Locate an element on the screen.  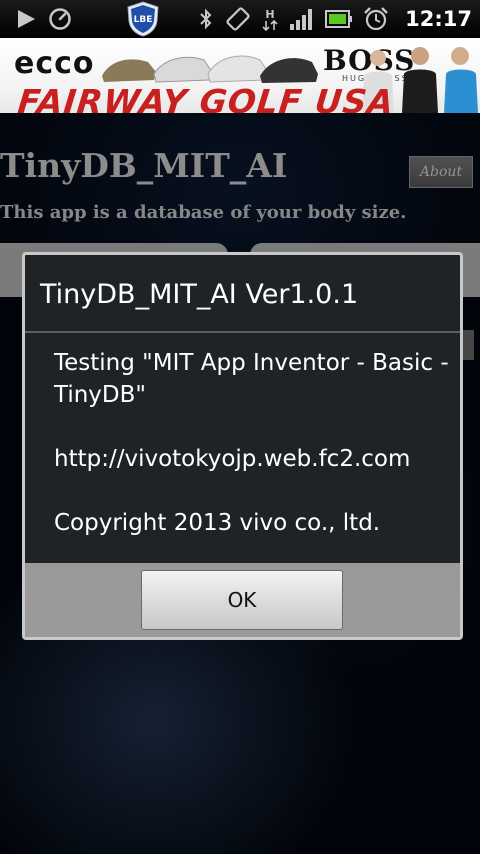
status-bar: LBE H 12:17 is located at coordinates (240, 19).